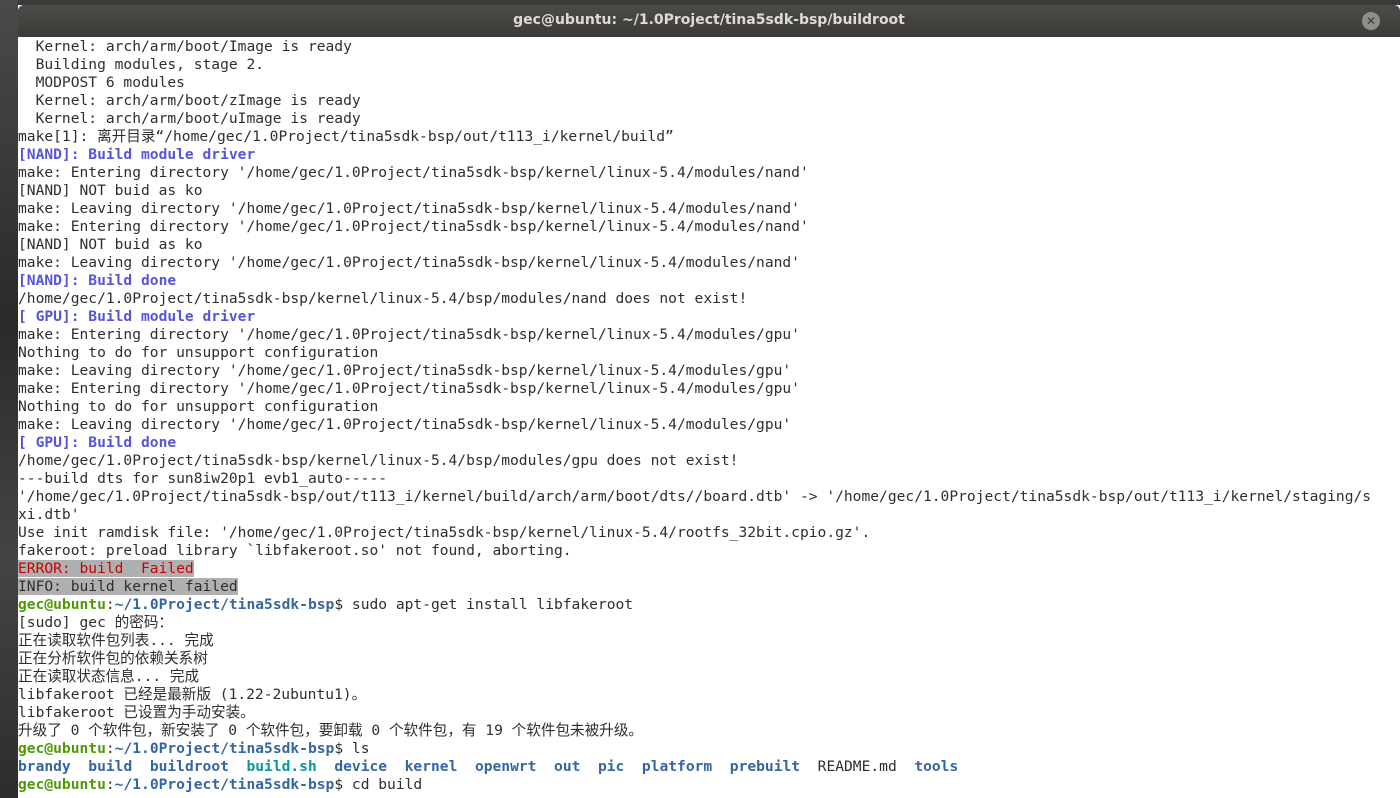  I want to click on ls-entry: tools, so click(936, 766).